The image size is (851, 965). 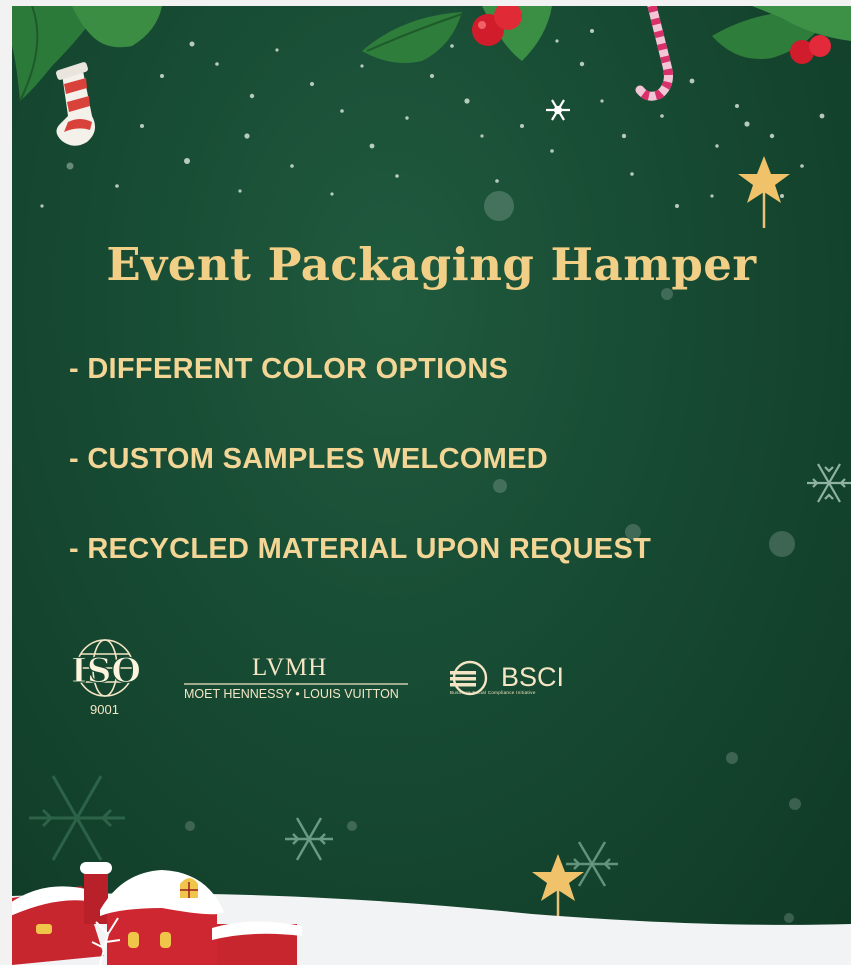 I want to click on iso-mark-text: ISO, so click(x=106, y=670).